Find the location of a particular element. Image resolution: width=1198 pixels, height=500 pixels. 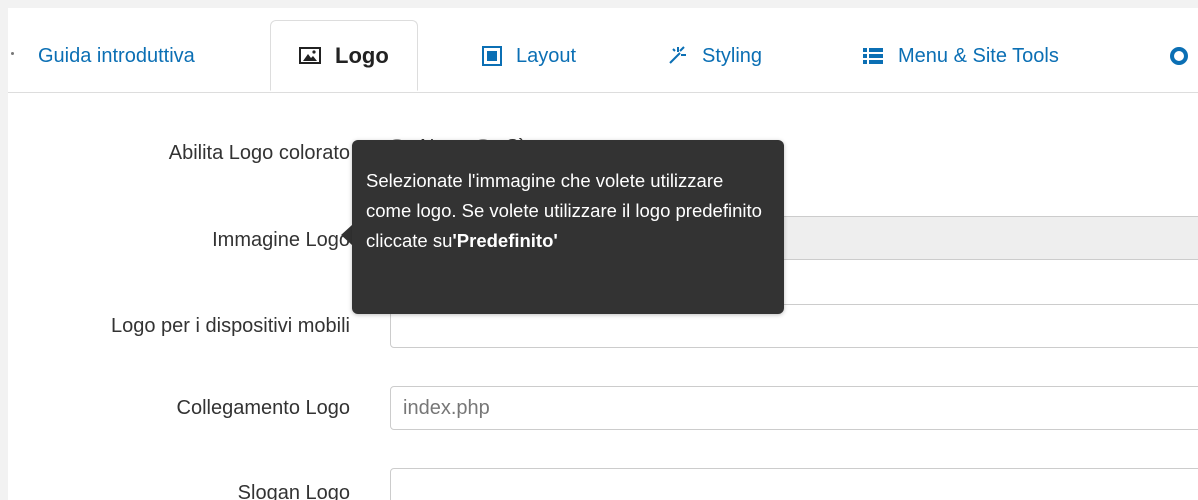

list-icon is located at coordinates (873, 56).